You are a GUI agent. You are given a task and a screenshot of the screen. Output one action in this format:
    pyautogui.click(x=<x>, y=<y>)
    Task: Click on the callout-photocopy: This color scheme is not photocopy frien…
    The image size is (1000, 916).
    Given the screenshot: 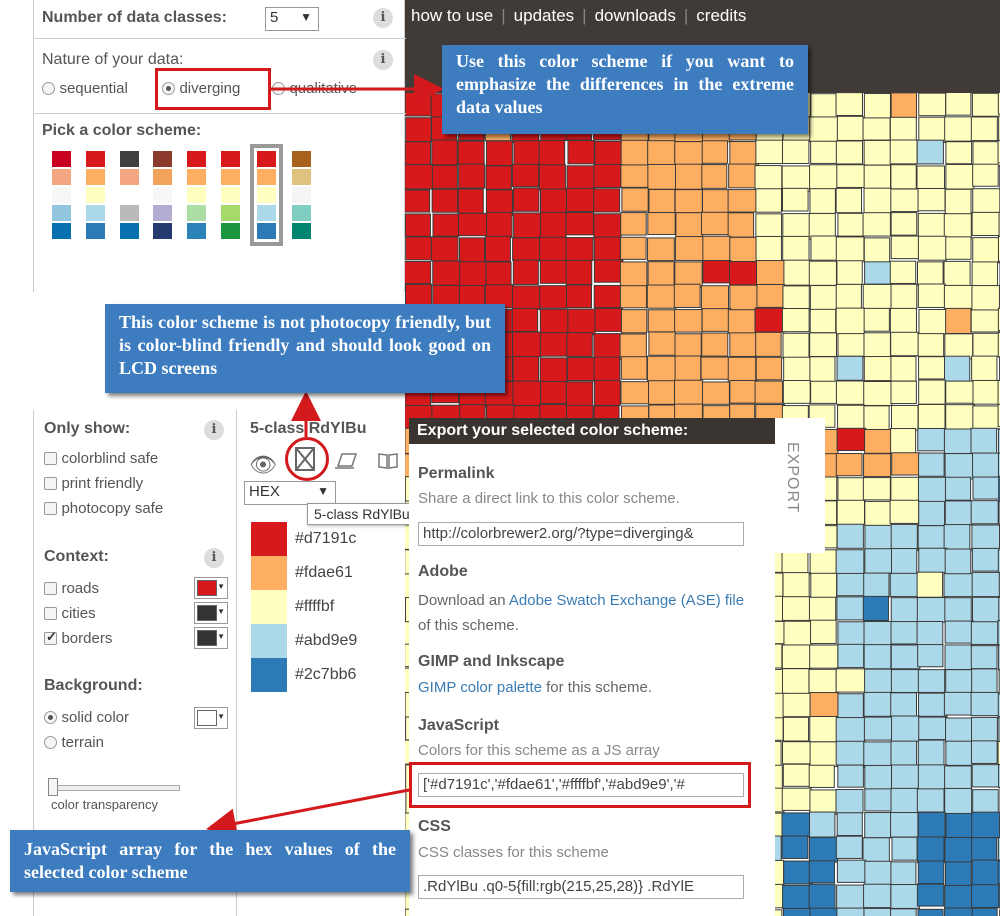 What is the action you would take?
    pyautogui.click(x=305, y=348)
    